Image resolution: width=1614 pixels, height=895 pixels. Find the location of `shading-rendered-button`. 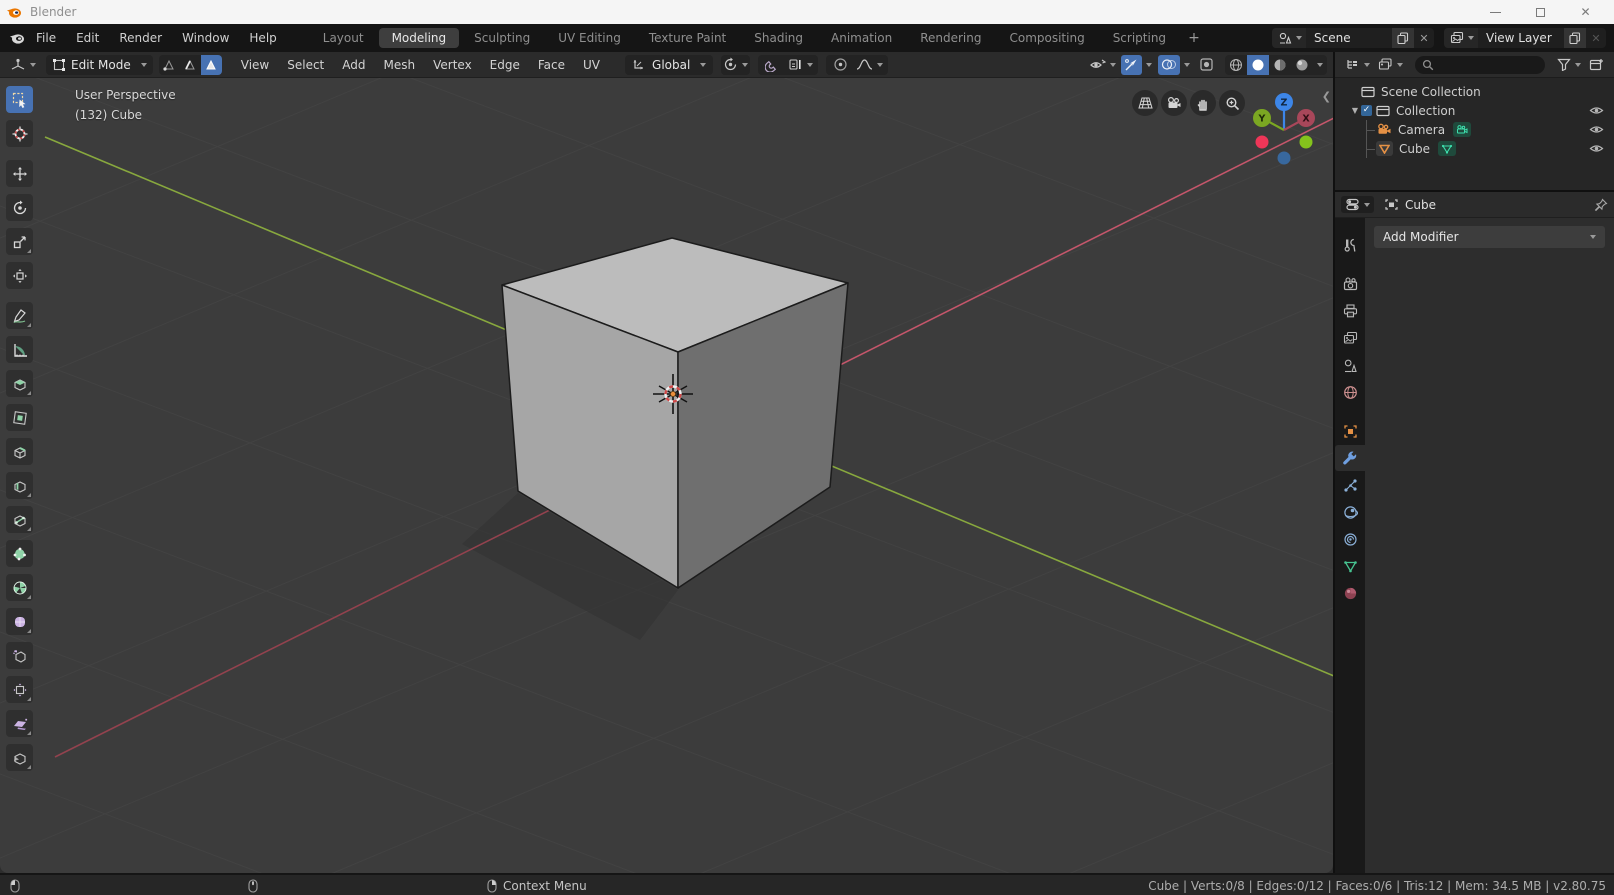

shading-rendered-button is located at coordinates (1302, 64).